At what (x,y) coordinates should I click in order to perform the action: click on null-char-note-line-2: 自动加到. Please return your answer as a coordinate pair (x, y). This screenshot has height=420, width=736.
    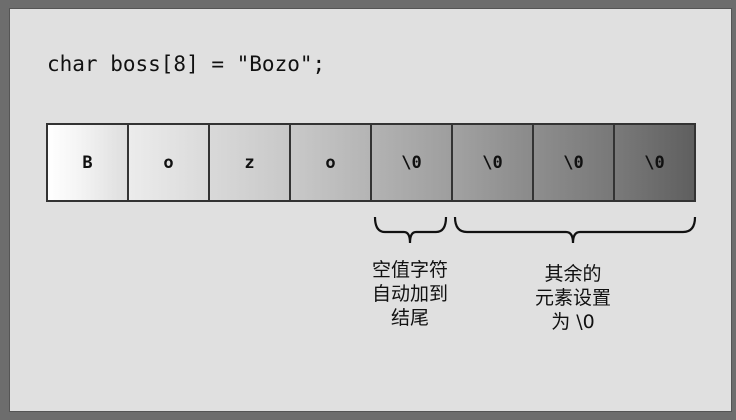
    Looking at the image, I should click on (409, 294).